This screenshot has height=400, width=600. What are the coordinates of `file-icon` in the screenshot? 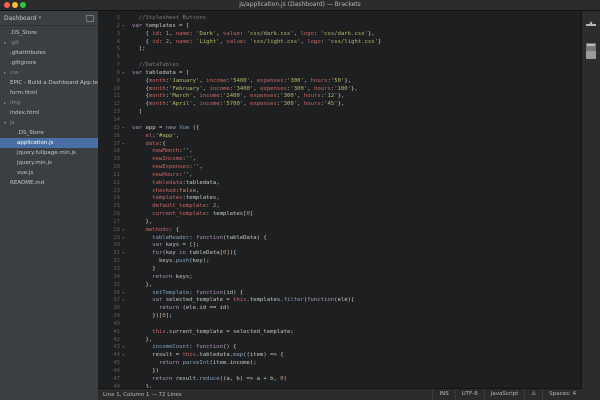 It's located at (591, 43).